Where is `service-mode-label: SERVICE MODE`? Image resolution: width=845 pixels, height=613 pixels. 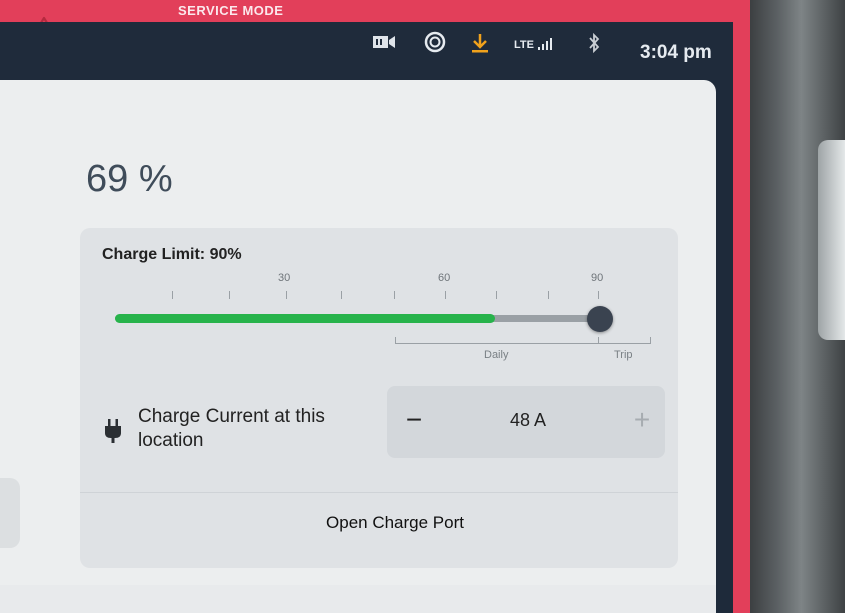 service-mode-label: SERVICE MODE is located at coordinates (231, 10).